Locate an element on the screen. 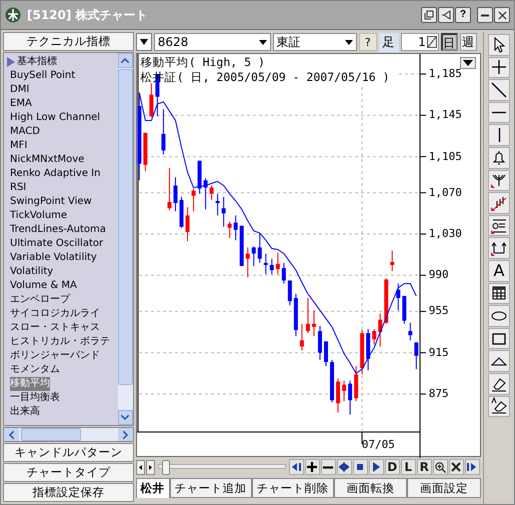 The height and width of the screenshot is (505, 515). indicator-item: BuySell Point is located at coordinates (62, 76).